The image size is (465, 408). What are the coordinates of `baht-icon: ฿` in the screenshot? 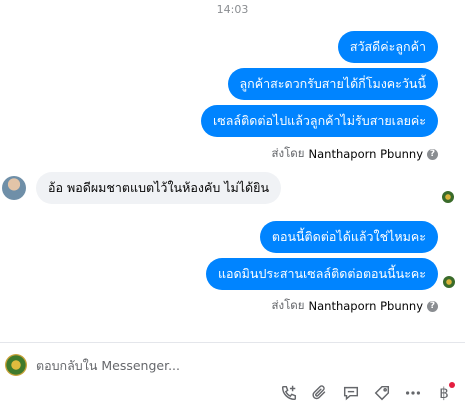 It's located at (445, 392).